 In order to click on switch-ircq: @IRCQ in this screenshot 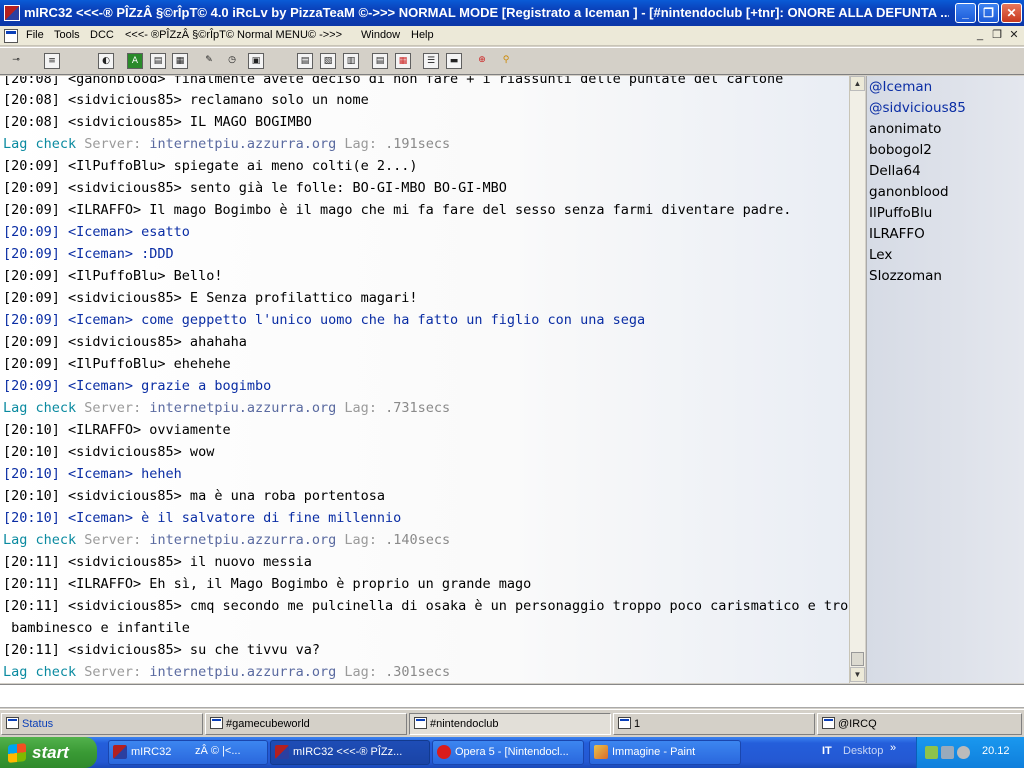, I will do `click(919, 724)`.